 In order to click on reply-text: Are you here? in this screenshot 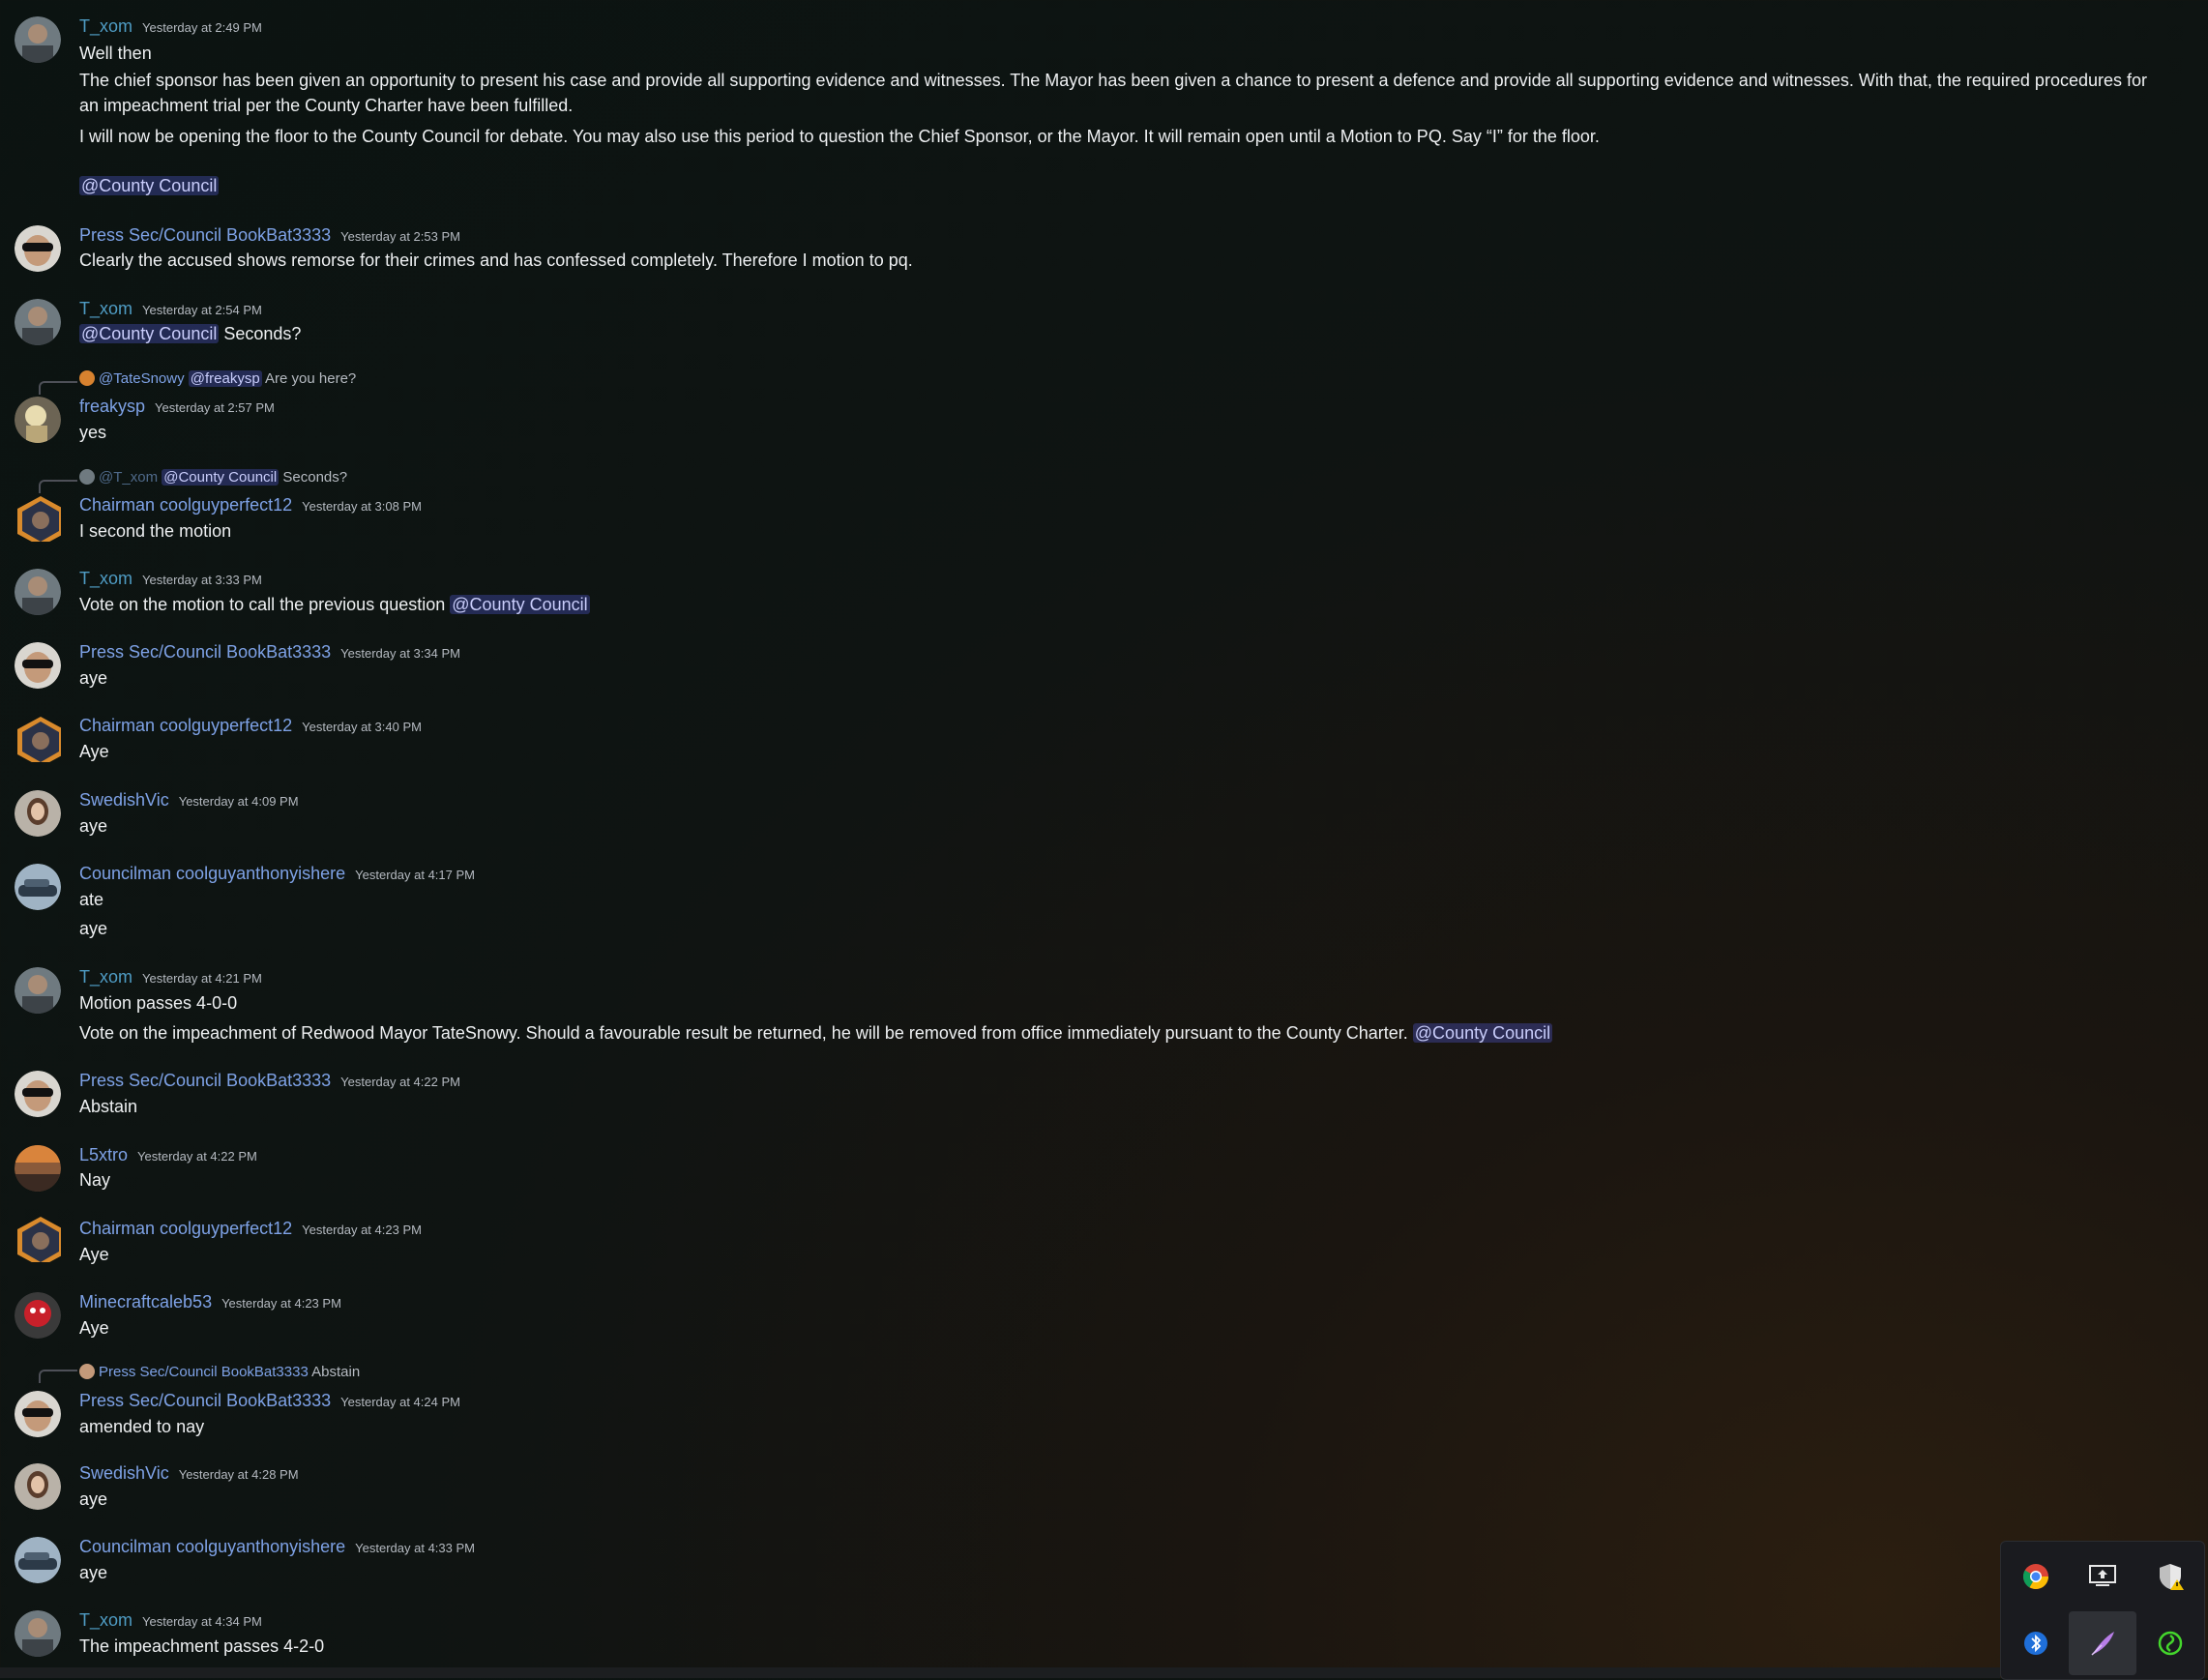, I will do `click(311, 379)`.